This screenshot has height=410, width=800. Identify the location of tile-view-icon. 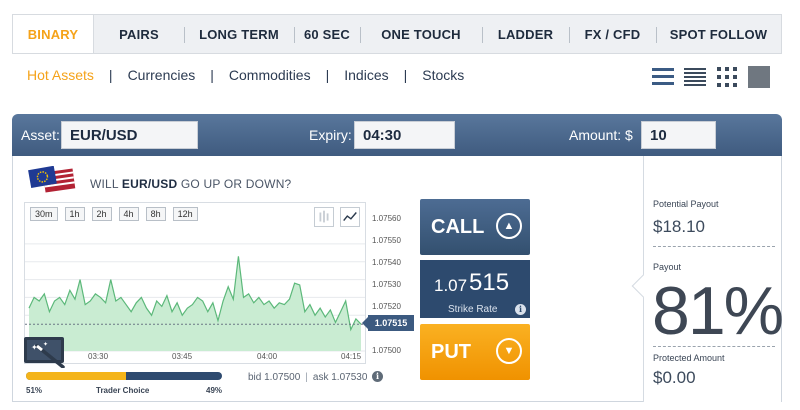
(759, 77).